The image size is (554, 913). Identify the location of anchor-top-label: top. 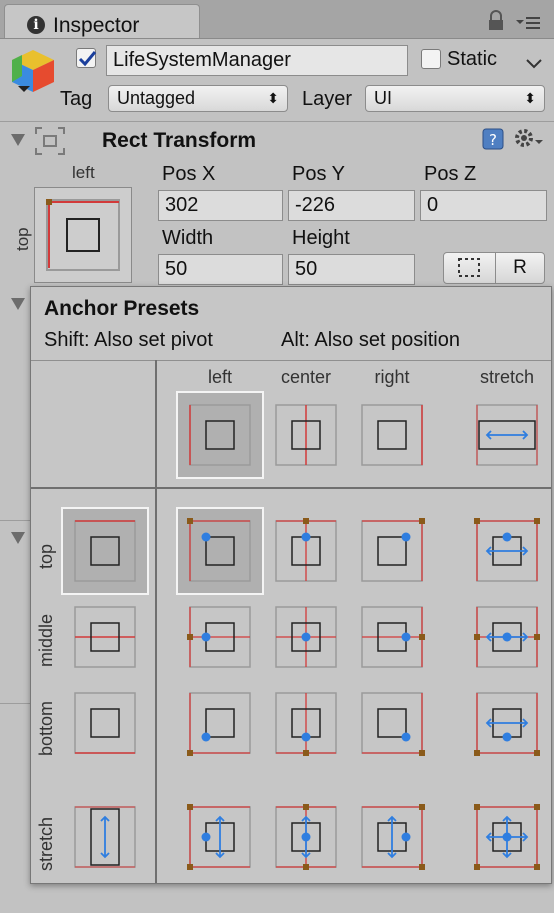
(22, 239).